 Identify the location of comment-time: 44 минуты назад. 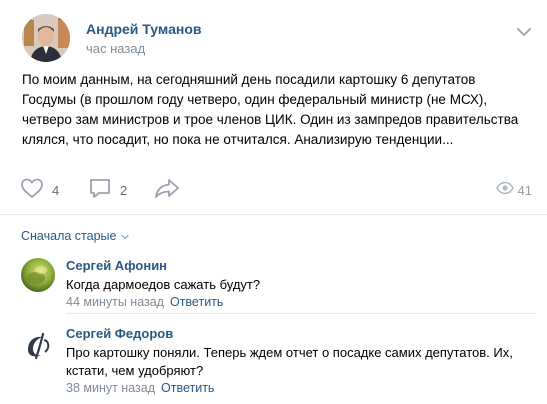
(115, 302).